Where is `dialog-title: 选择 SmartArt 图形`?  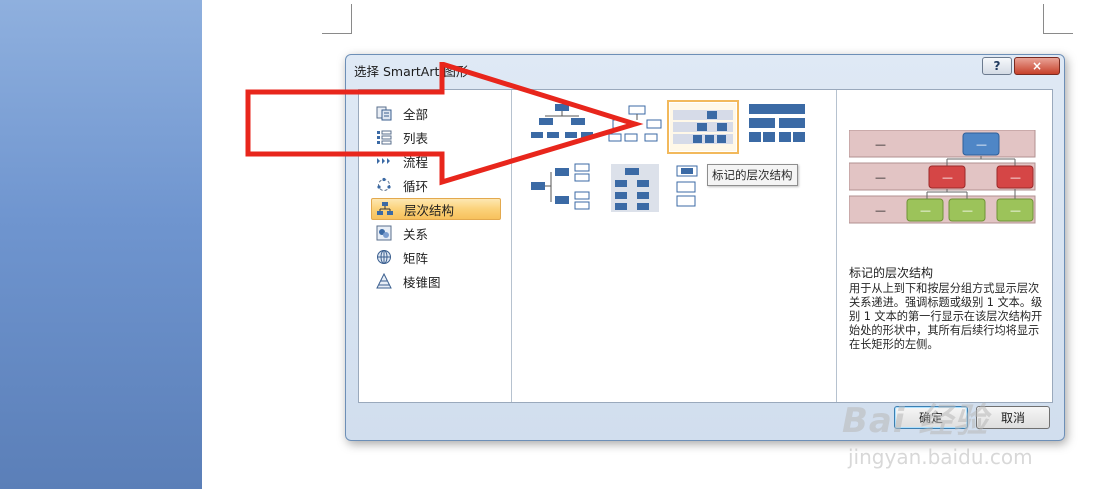 dialog-title: 选择 SmartArt 图形 is located at coordinates (411, 71).